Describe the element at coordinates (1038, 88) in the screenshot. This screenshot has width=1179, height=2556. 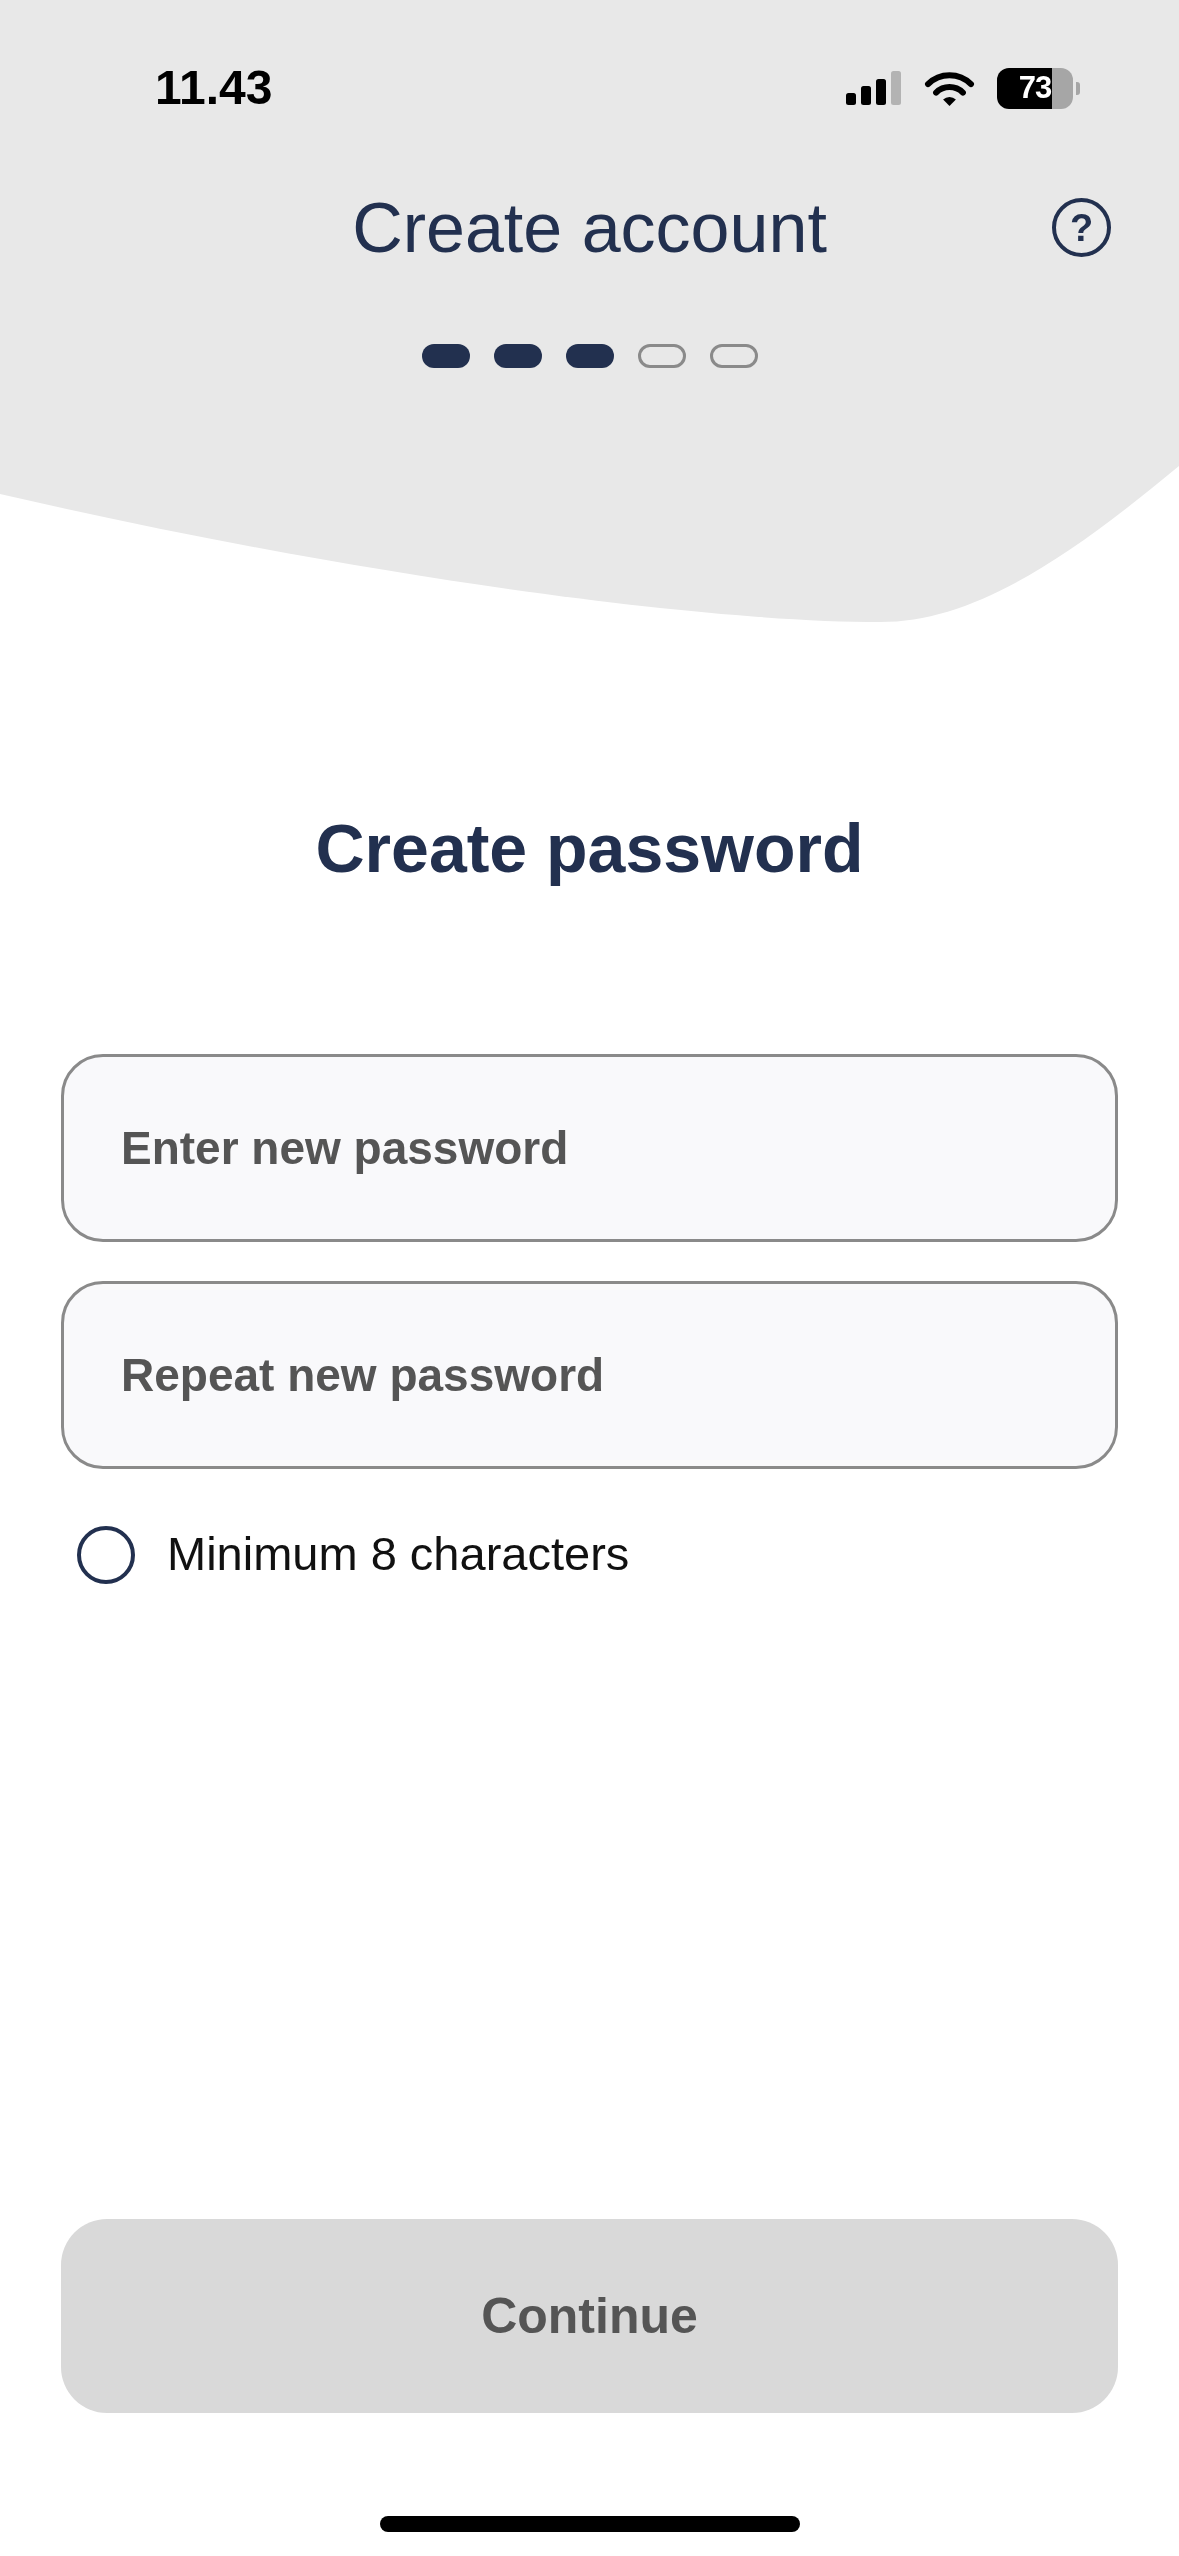
I see `battery-indicator: 73` at that location.